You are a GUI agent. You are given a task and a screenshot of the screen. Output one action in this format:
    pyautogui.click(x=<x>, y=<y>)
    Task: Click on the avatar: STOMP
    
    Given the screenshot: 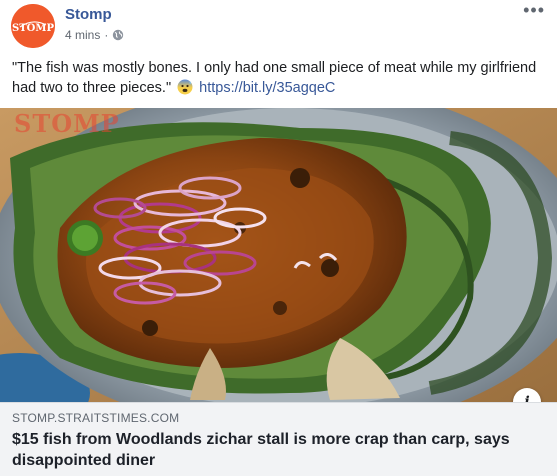 What is the action you would take?
    pyautogui.click(x=33, y=26)
    